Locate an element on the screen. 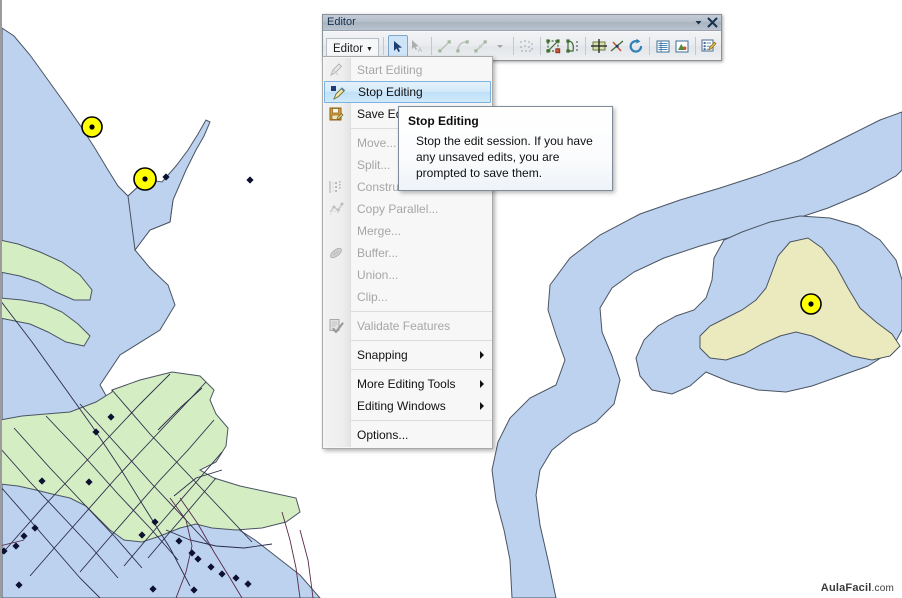 The height and width of the screenshot is (598, 902). menu-item-stop-editing: Stop Editing is located at coordinates (407, 92).